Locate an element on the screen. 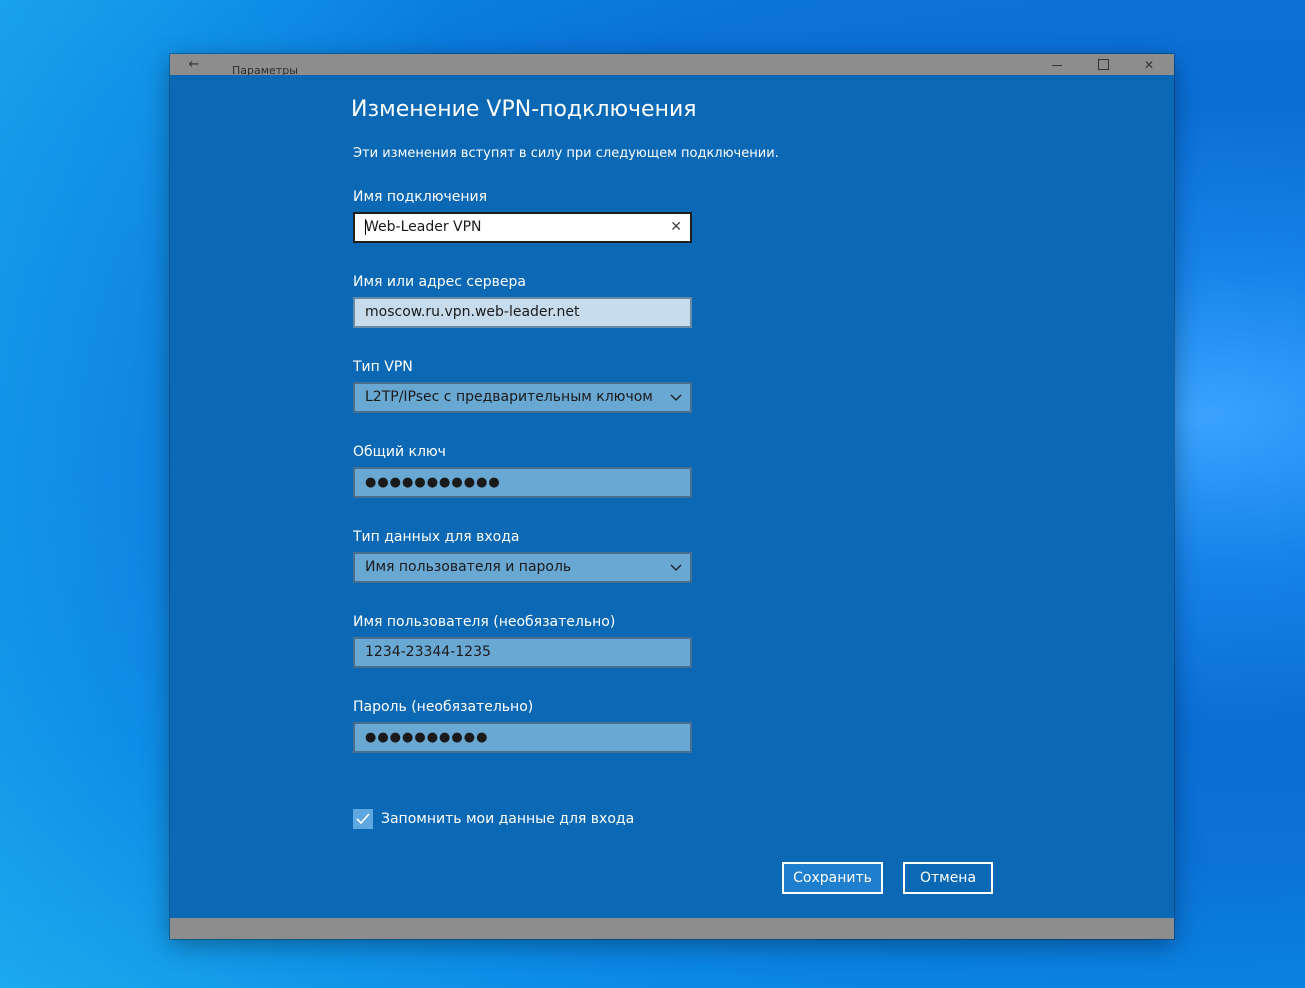 Image resolution: width=1305 pixels, height=988 pixels. maximize-icon is located at coordinates (1103, 65).